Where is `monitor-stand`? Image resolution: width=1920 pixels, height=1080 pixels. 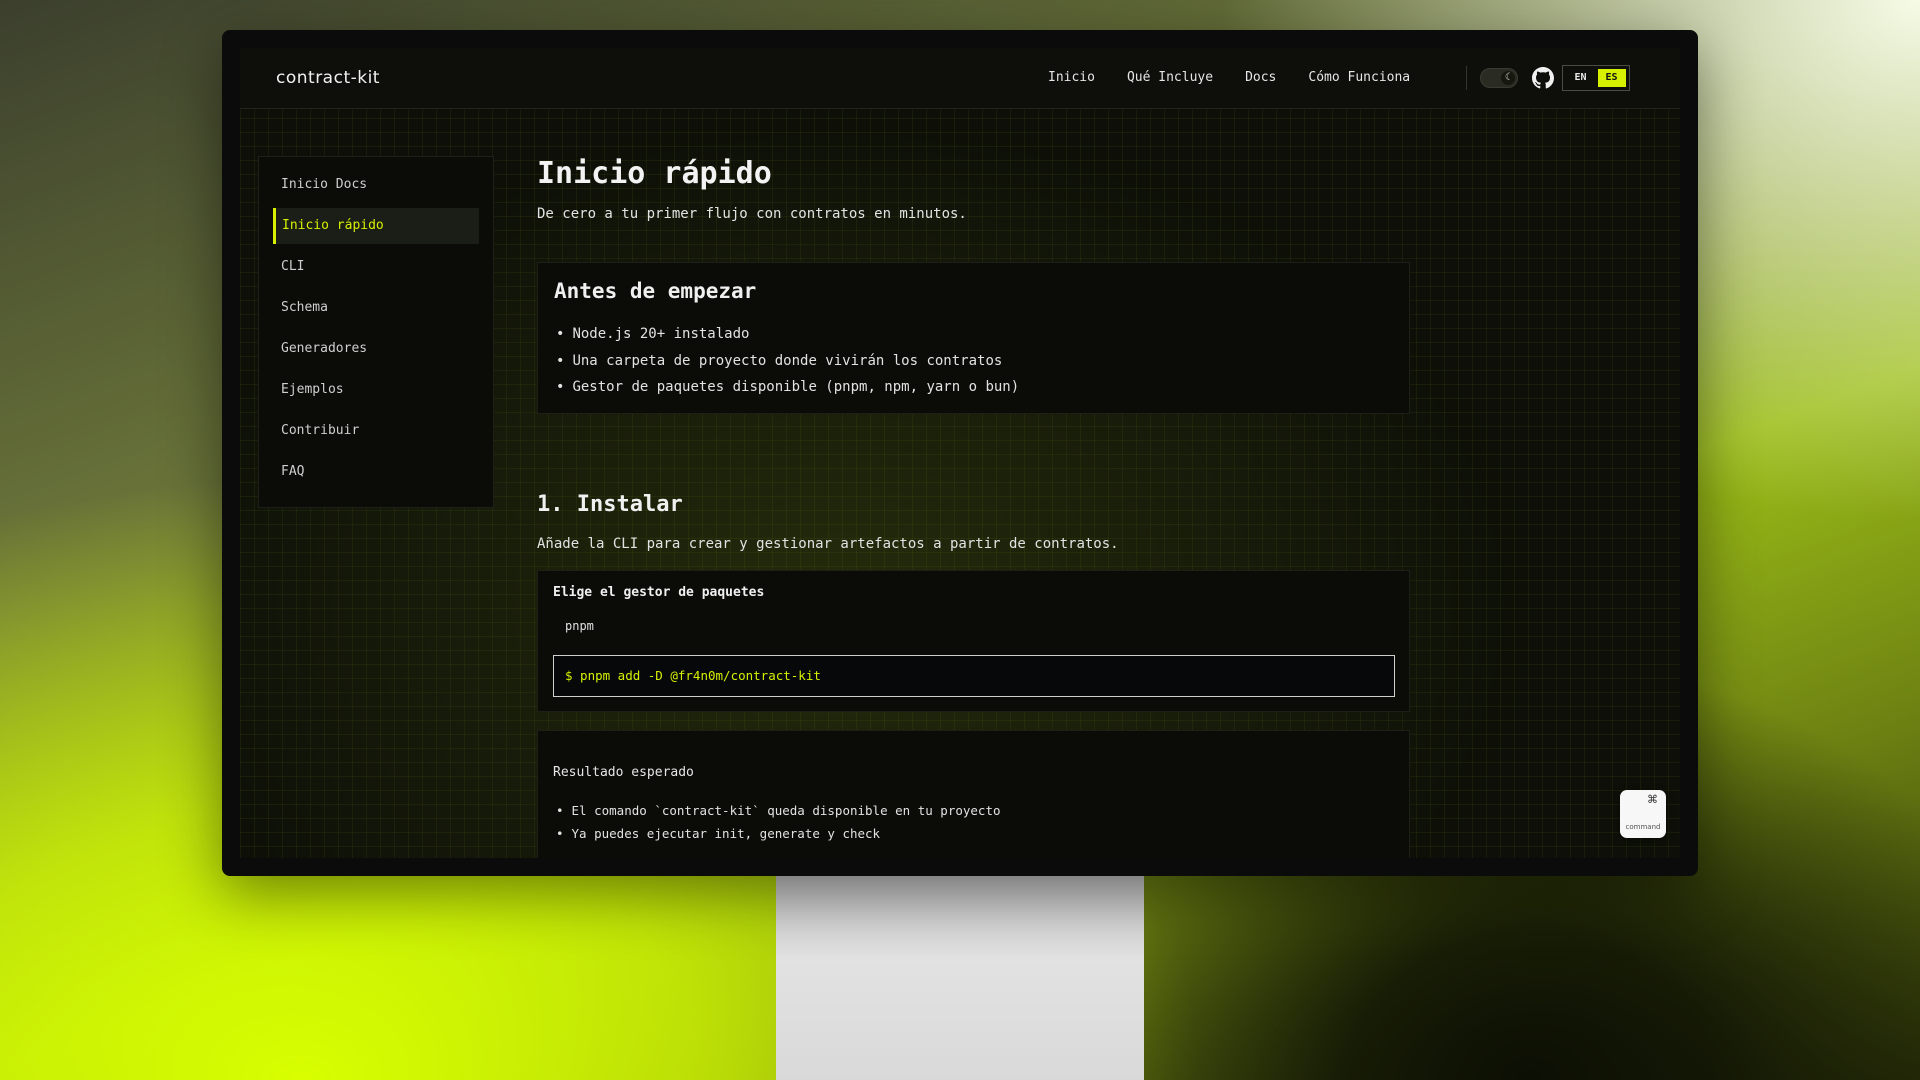
monitor-stand is located at coordinates (960, 978).